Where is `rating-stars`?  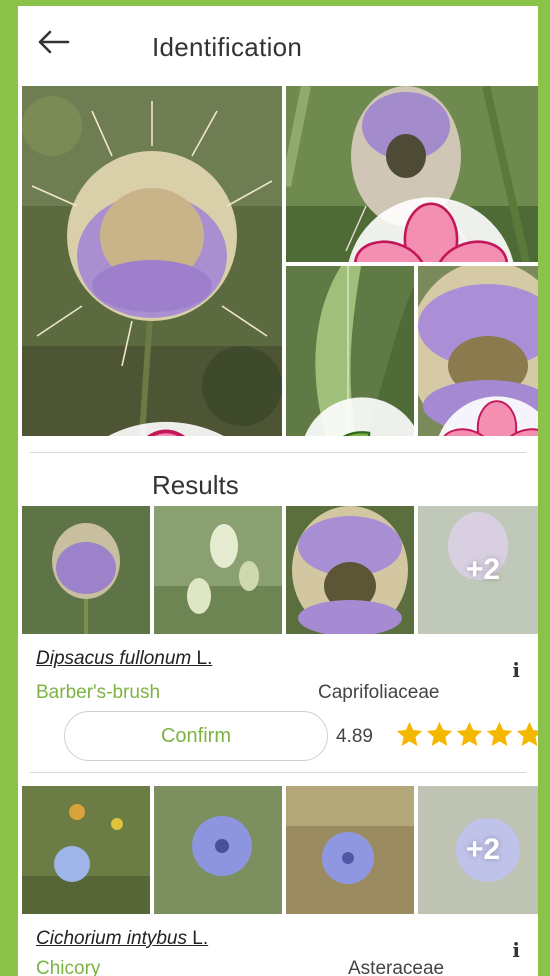
rating-stars is located at coordinates (466, 735).